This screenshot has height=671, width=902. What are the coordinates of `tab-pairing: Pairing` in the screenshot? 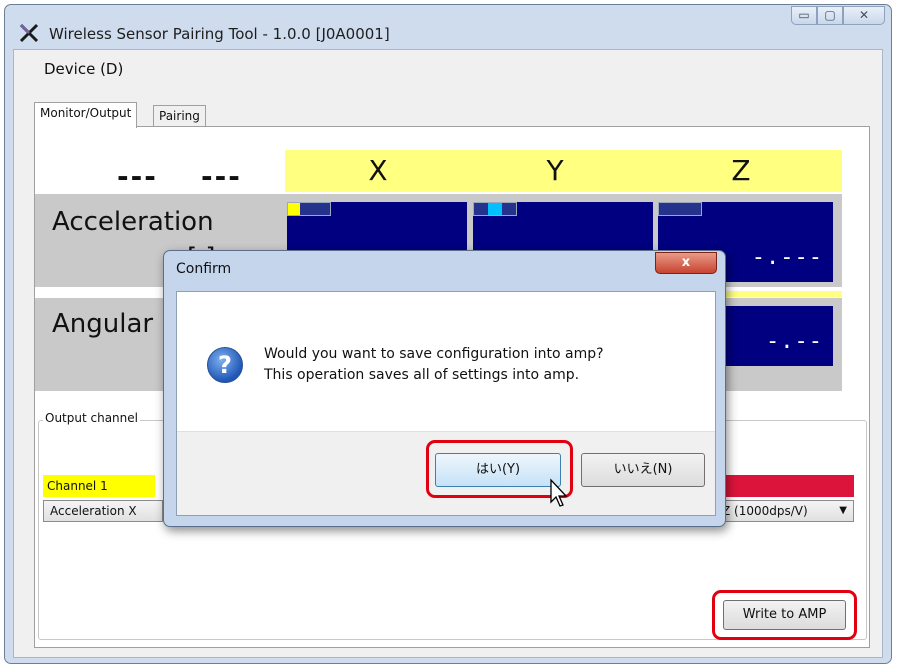 It's located at (179, 116).